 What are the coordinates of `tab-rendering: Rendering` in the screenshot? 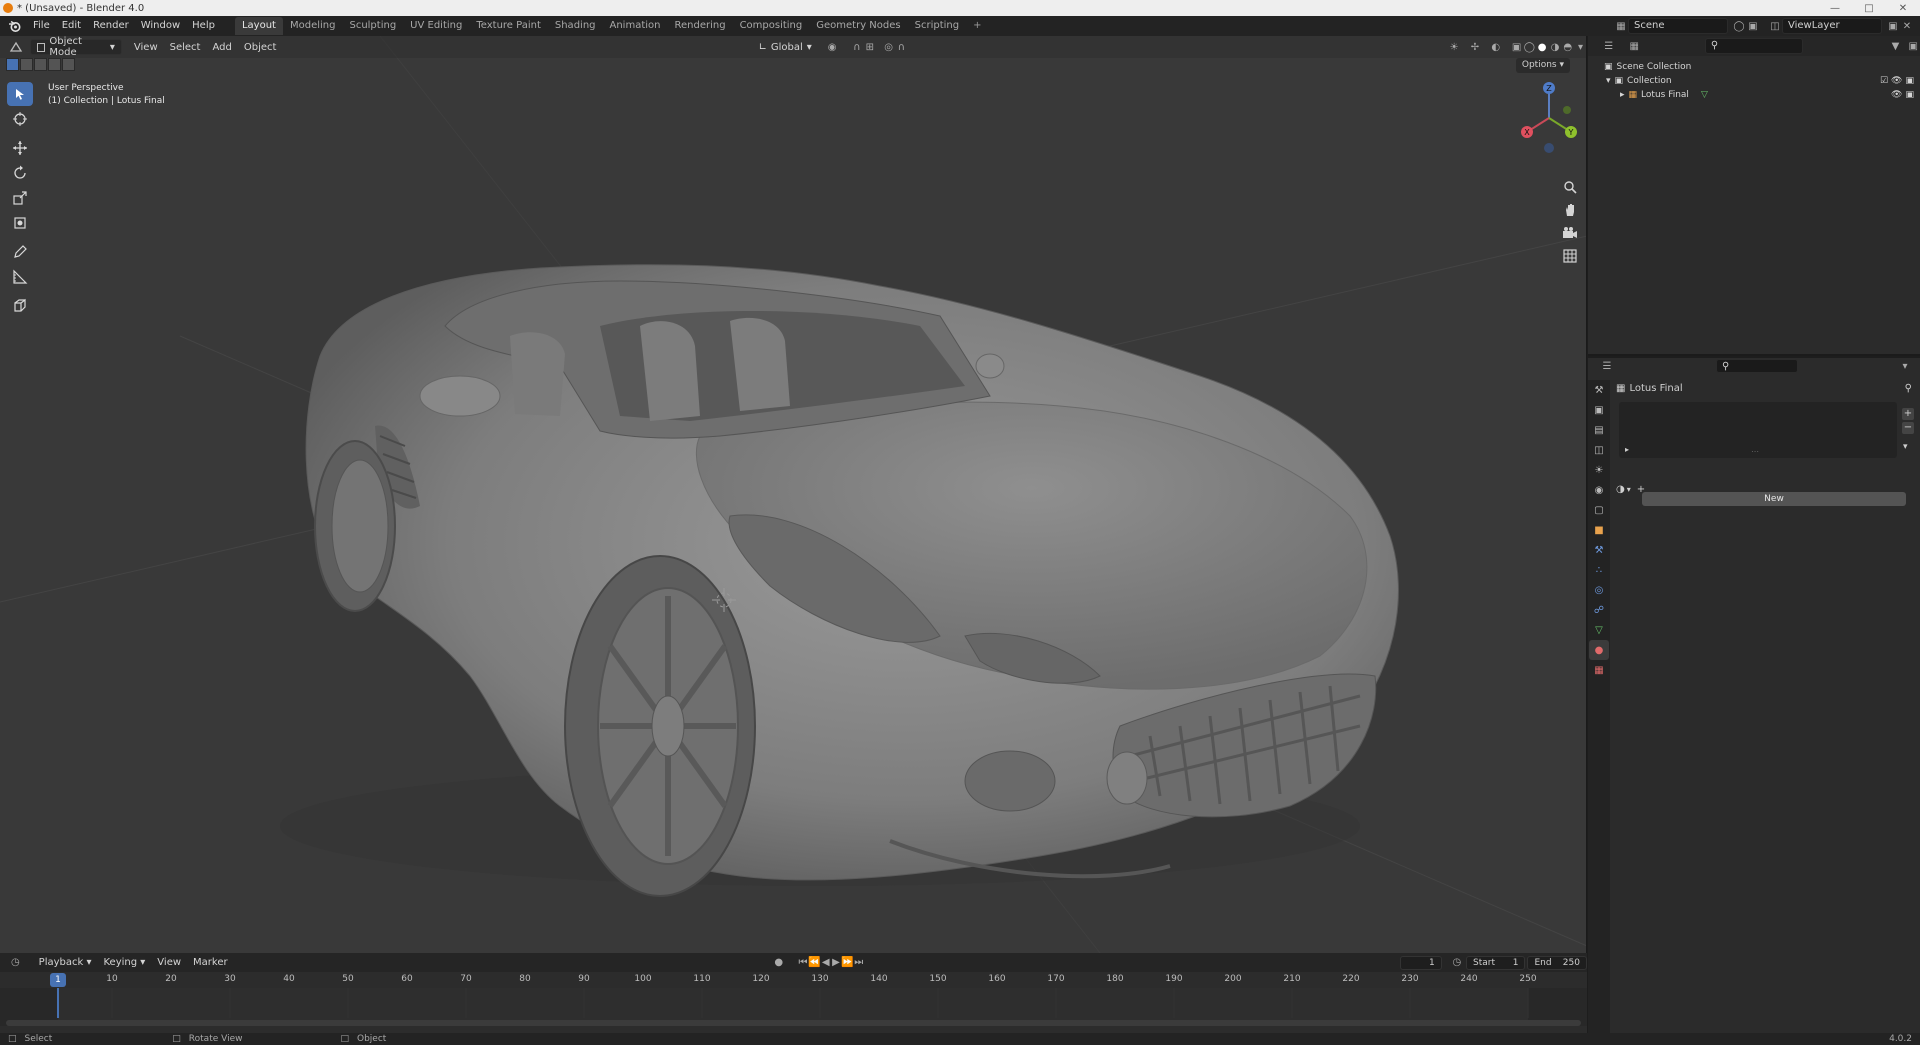 It's located at (699, 26).